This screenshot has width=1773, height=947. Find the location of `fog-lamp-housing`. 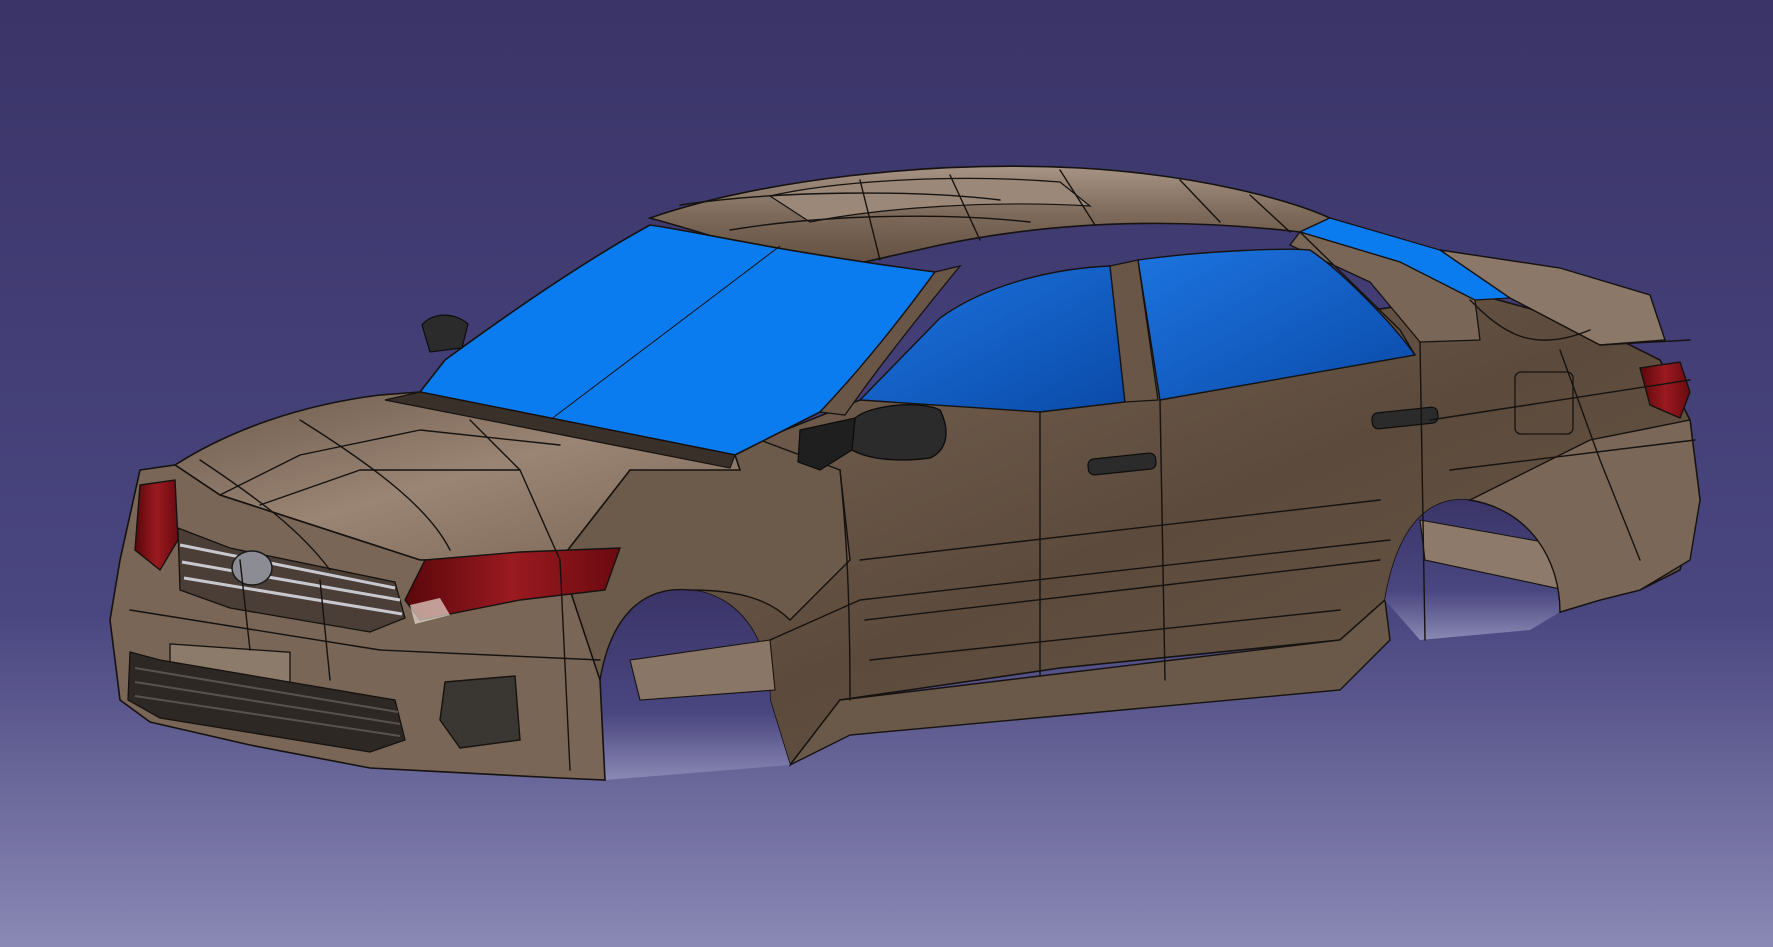

fog-lamp-housing is located at coordinates (480, 712).